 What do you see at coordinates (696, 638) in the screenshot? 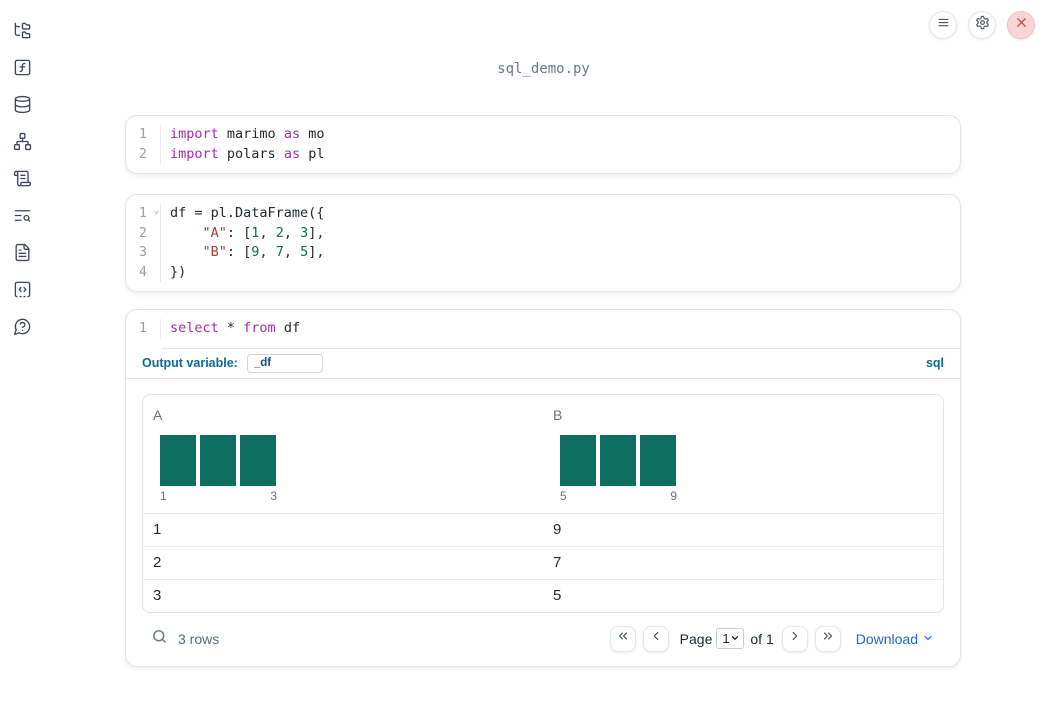
I see `page-label: Page` at bounding box center [696, 638].